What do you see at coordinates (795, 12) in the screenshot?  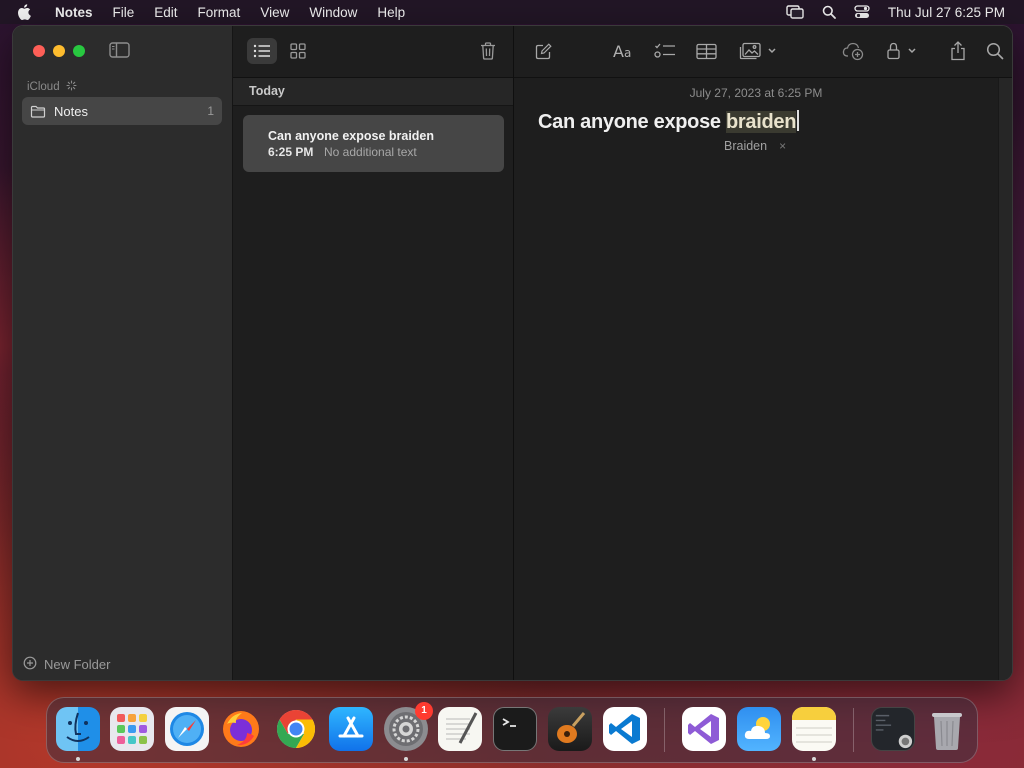 I see `screen-mirroring-icon` at bounding box center [795, 12].